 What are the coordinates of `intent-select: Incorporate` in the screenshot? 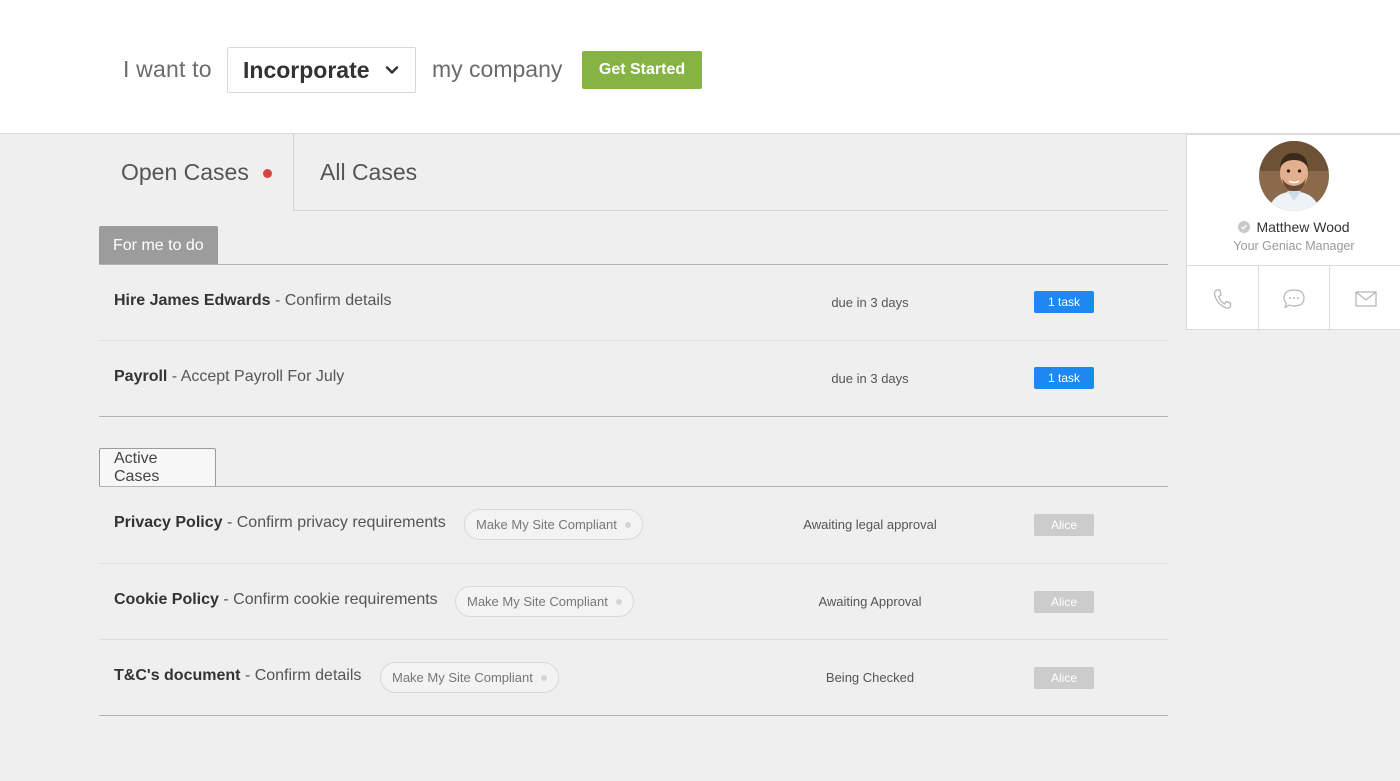 It's located at (321, 70).